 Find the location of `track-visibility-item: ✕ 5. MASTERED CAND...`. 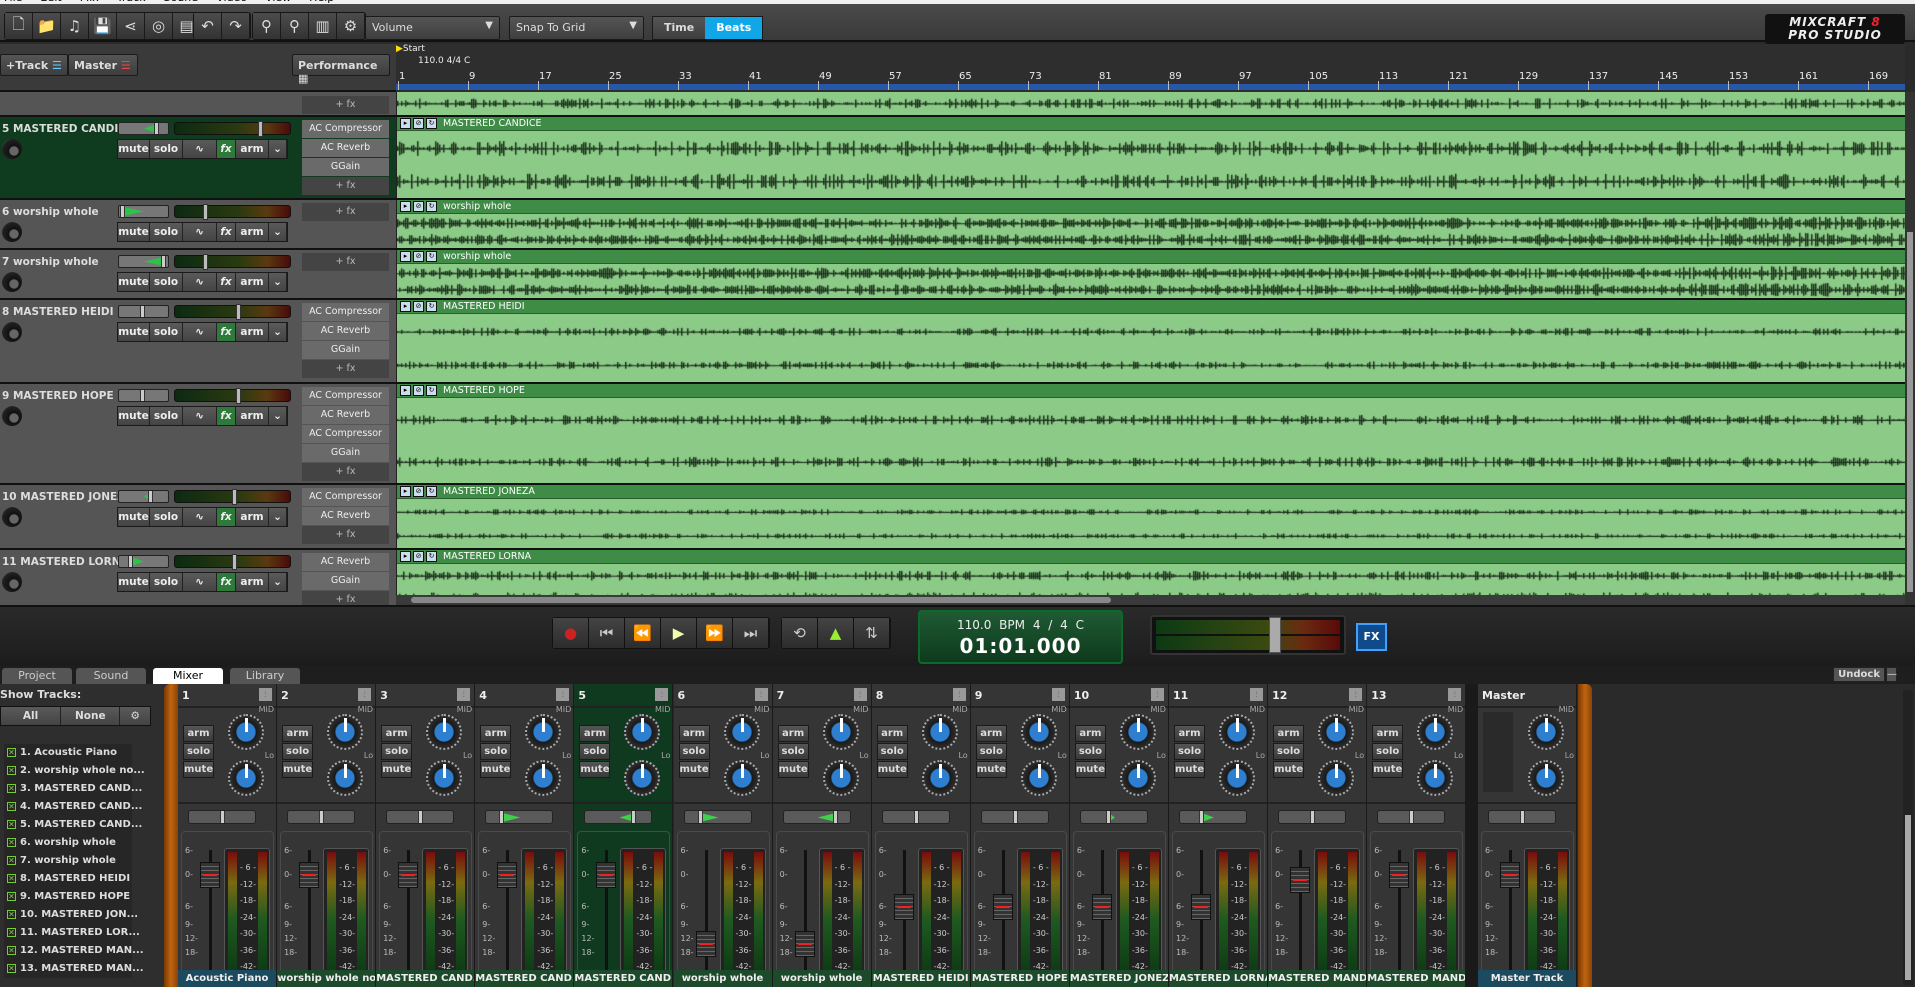

track-visibility-item: ✕ 5. MASTERED CAND... is located at coordinates (73, 825).